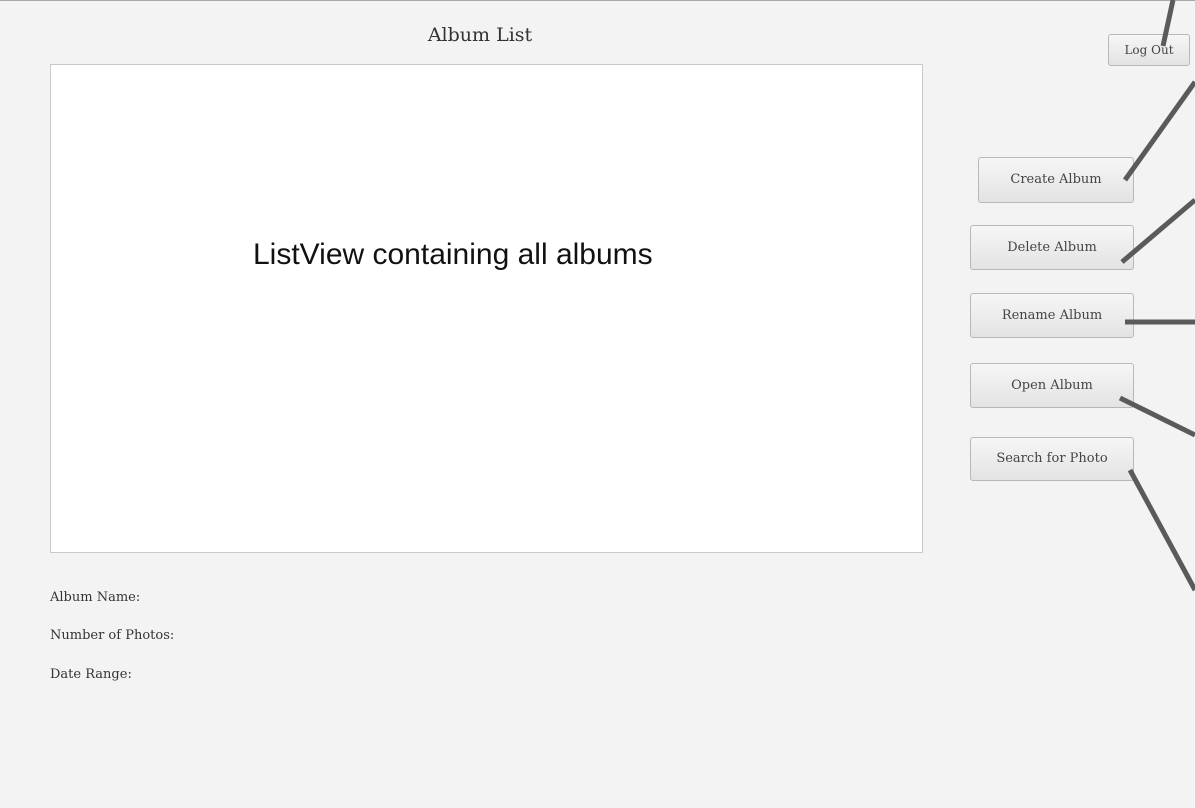 Image resolution: width=1195 pixels, height=808 pixels. What do you see at coordinates (95, 597) in the screenshot?
I see `album-name-label: Album Name:` at bounding box center [95, 597].